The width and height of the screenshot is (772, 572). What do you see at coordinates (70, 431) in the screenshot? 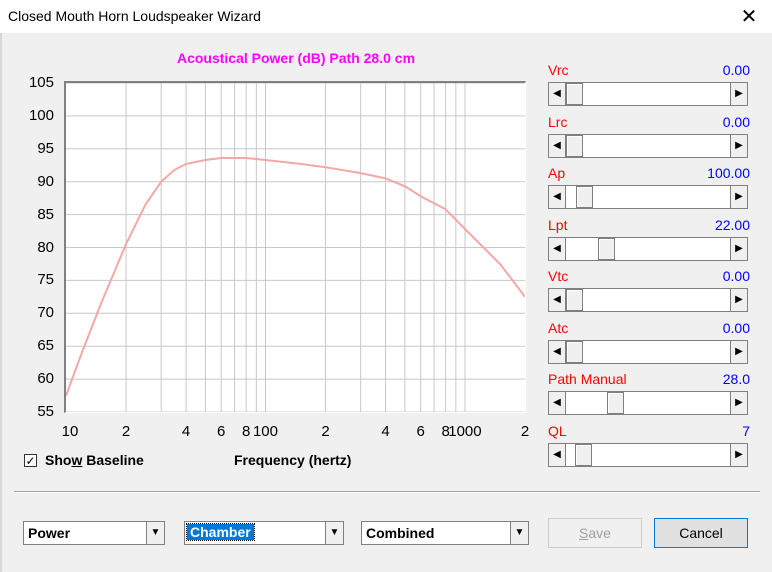
I see `x-tick-label: 10` at bounding box center [70, 431].